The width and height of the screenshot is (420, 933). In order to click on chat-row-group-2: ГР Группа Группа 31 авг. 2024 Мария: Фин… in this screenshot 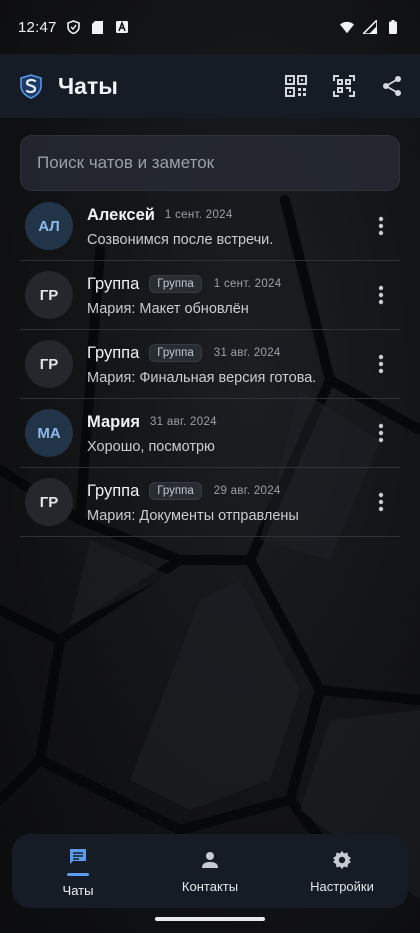, I will do `click(210, 364)`.